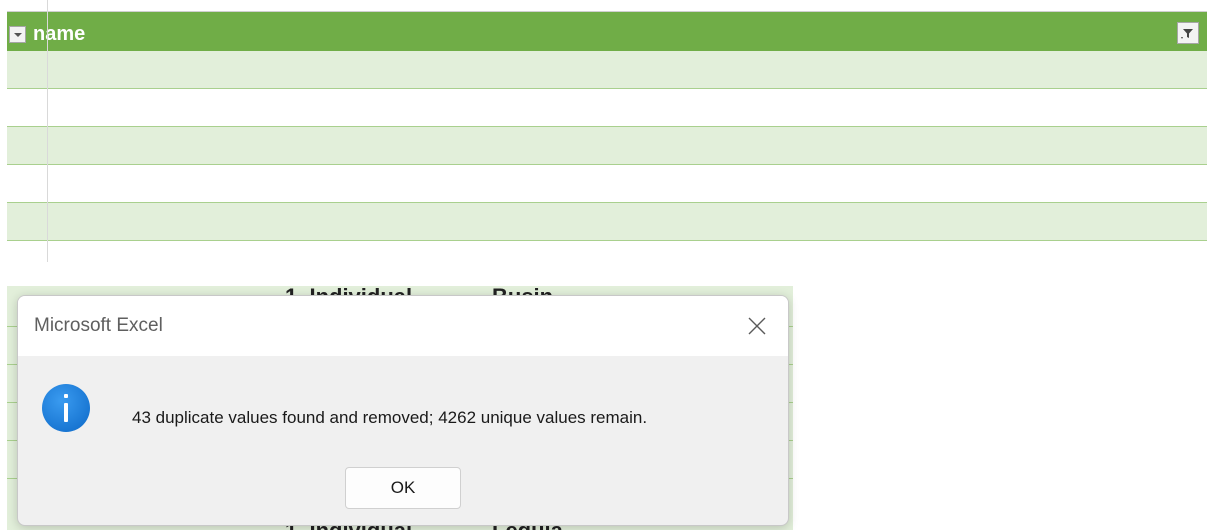  I want to click on funnel-icon, so click(1187, 34).